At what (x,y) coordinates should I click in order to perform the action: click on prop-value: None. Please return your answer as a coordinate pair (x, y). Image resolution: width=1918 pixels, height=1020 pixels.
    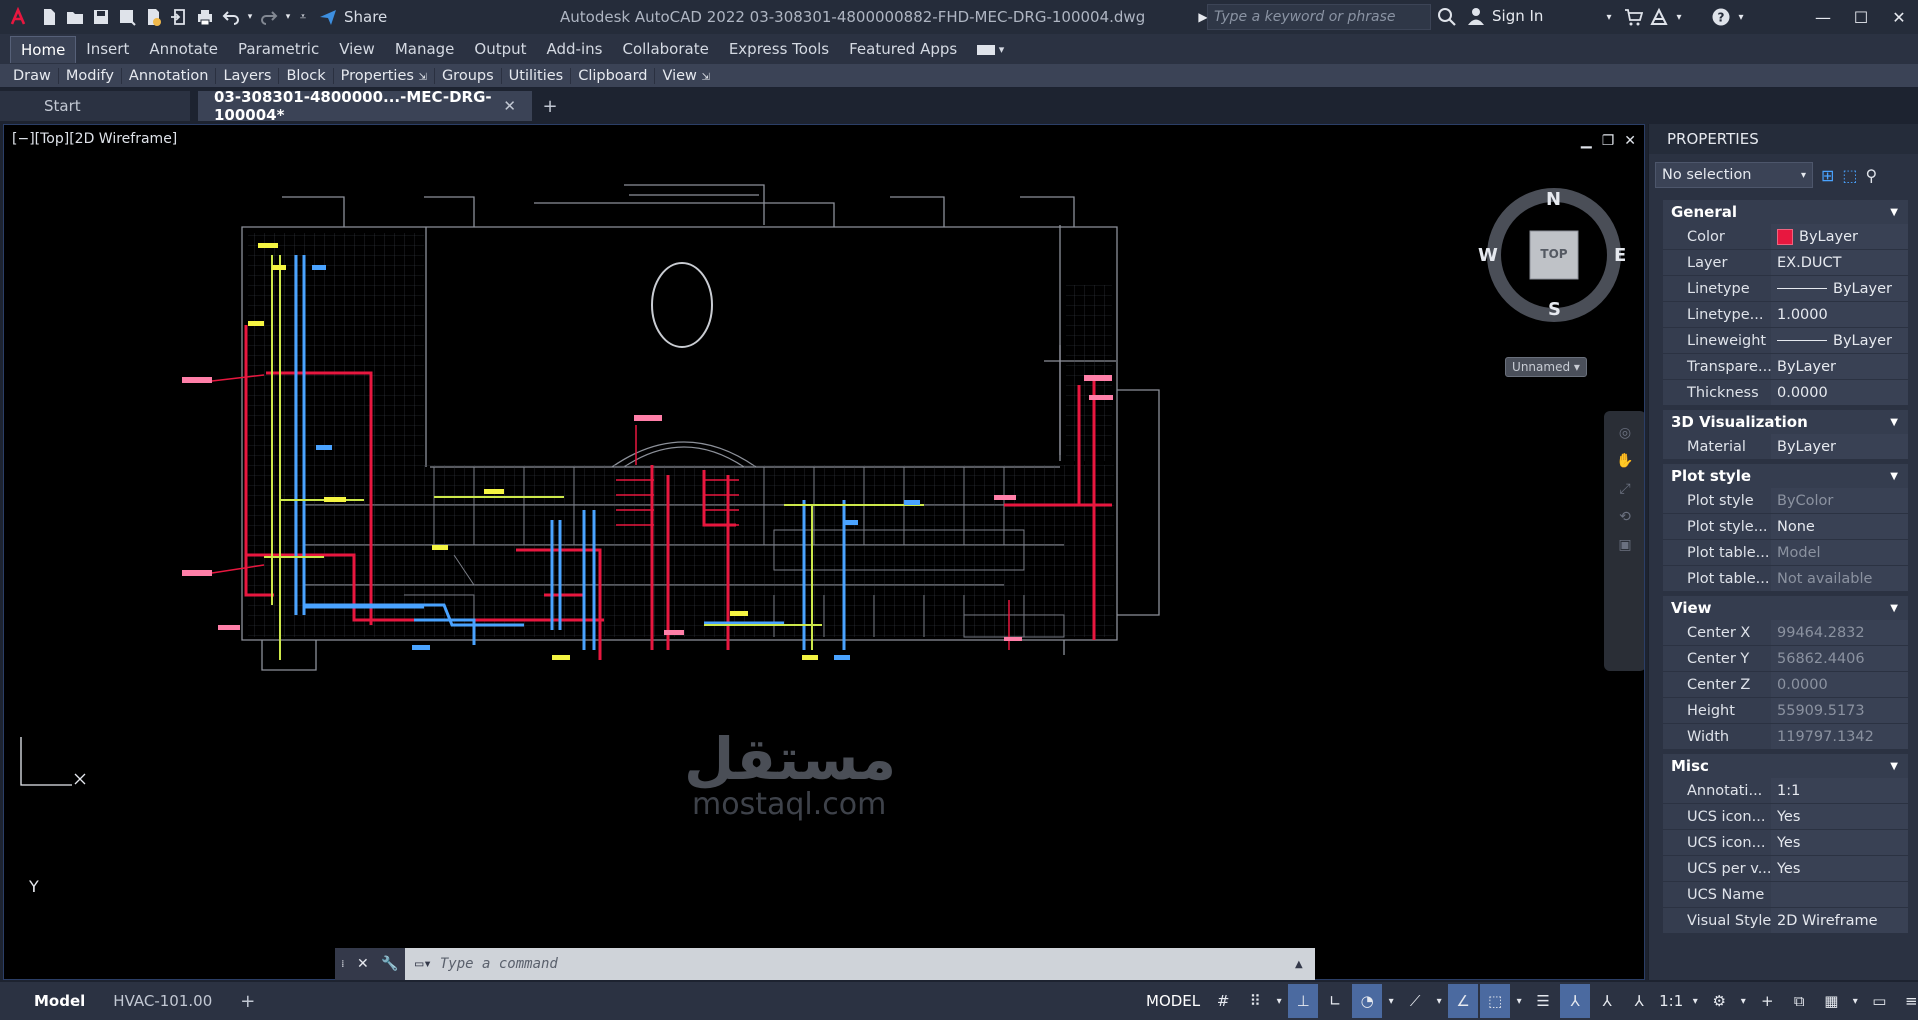
    Looking at the image, I should click on (1839, 526).